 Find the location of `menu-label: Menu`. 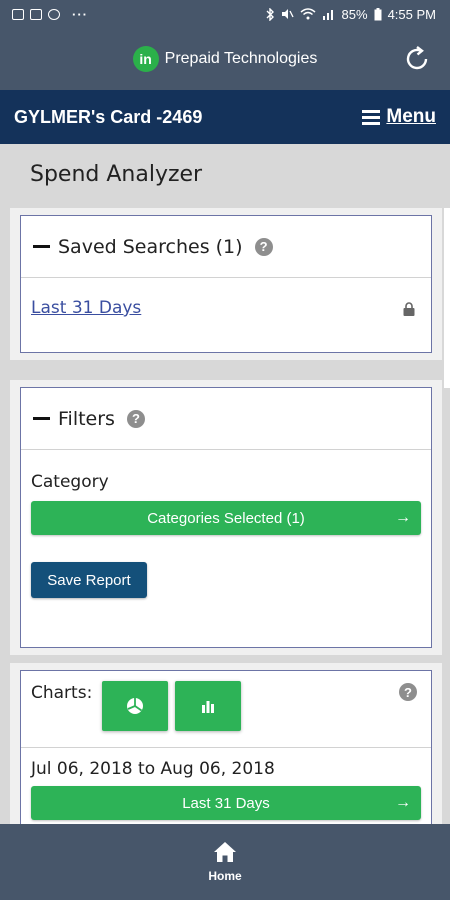

menu-label: Menu is located at coordinates (411, 116).